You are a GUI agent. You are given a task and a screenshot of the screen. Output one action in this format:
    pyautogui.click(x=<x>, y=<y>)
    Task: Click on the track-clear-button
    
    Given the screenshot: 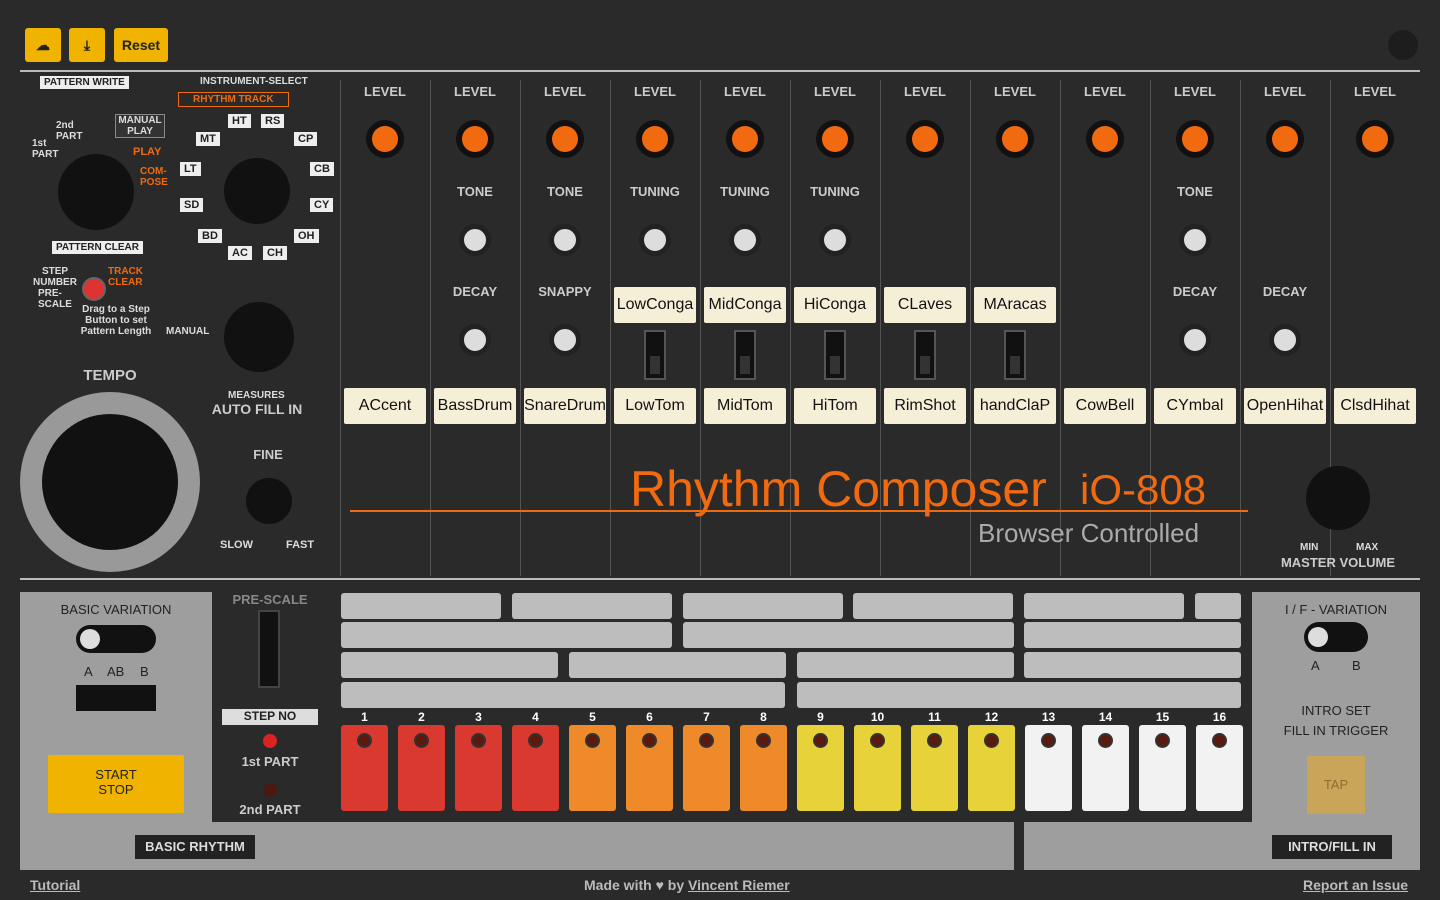 What is the action you would take?
    pyautogui.click(x=94, y=289)
    